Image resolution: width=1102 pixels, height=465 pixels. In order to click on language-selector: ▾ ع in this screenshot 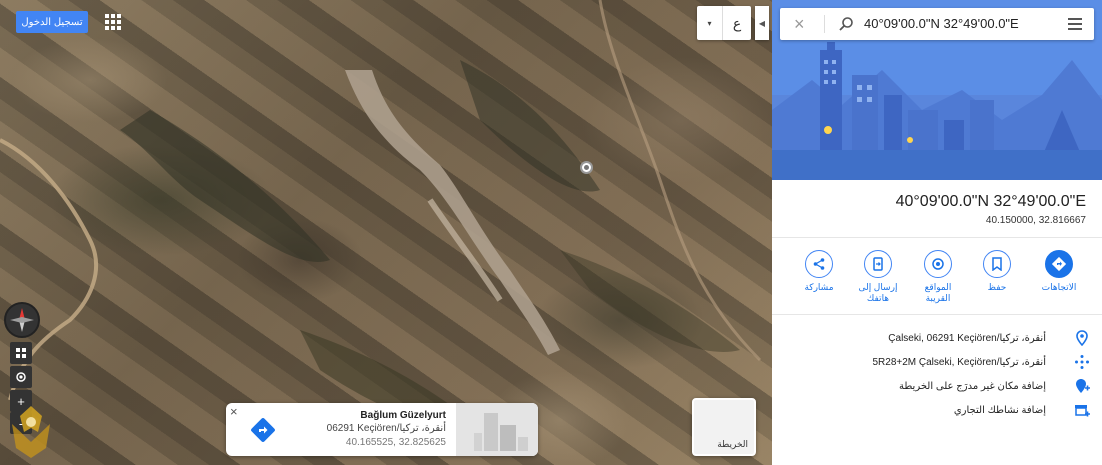, I will do `click(724, 23)`.